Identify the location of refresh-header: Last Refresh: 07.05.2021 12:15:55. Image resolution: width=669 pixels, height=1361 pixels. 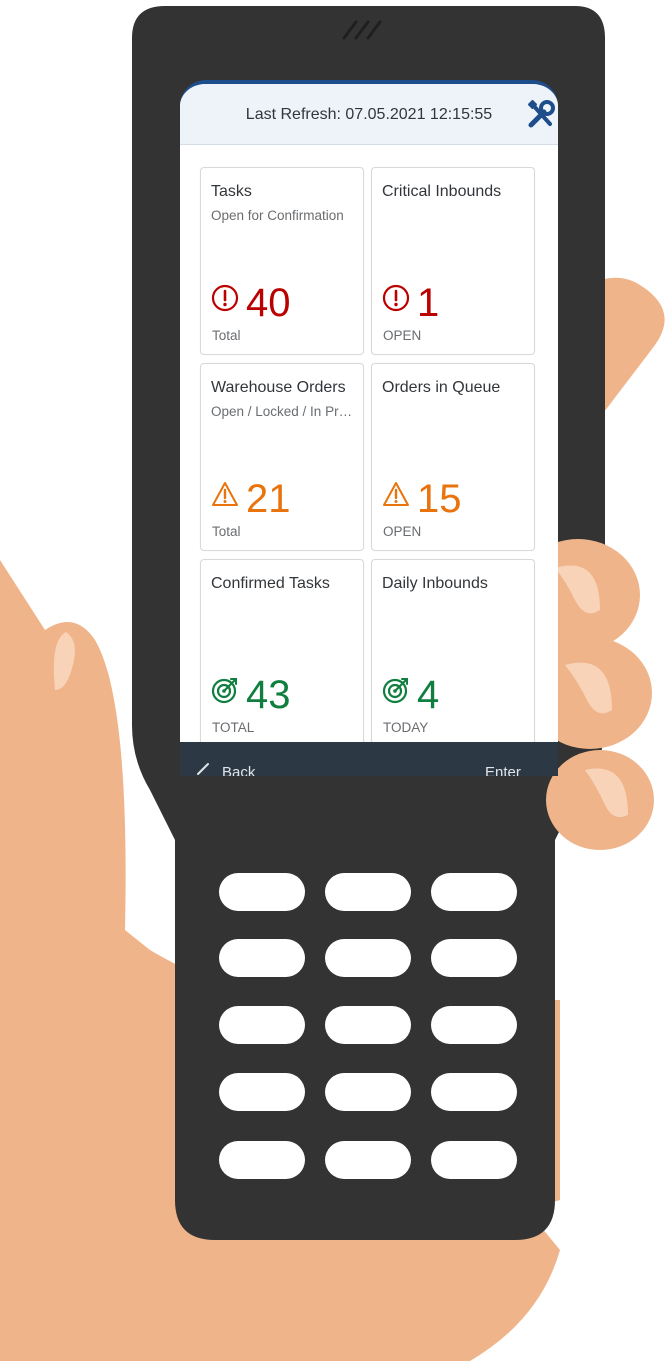
(369, 114).